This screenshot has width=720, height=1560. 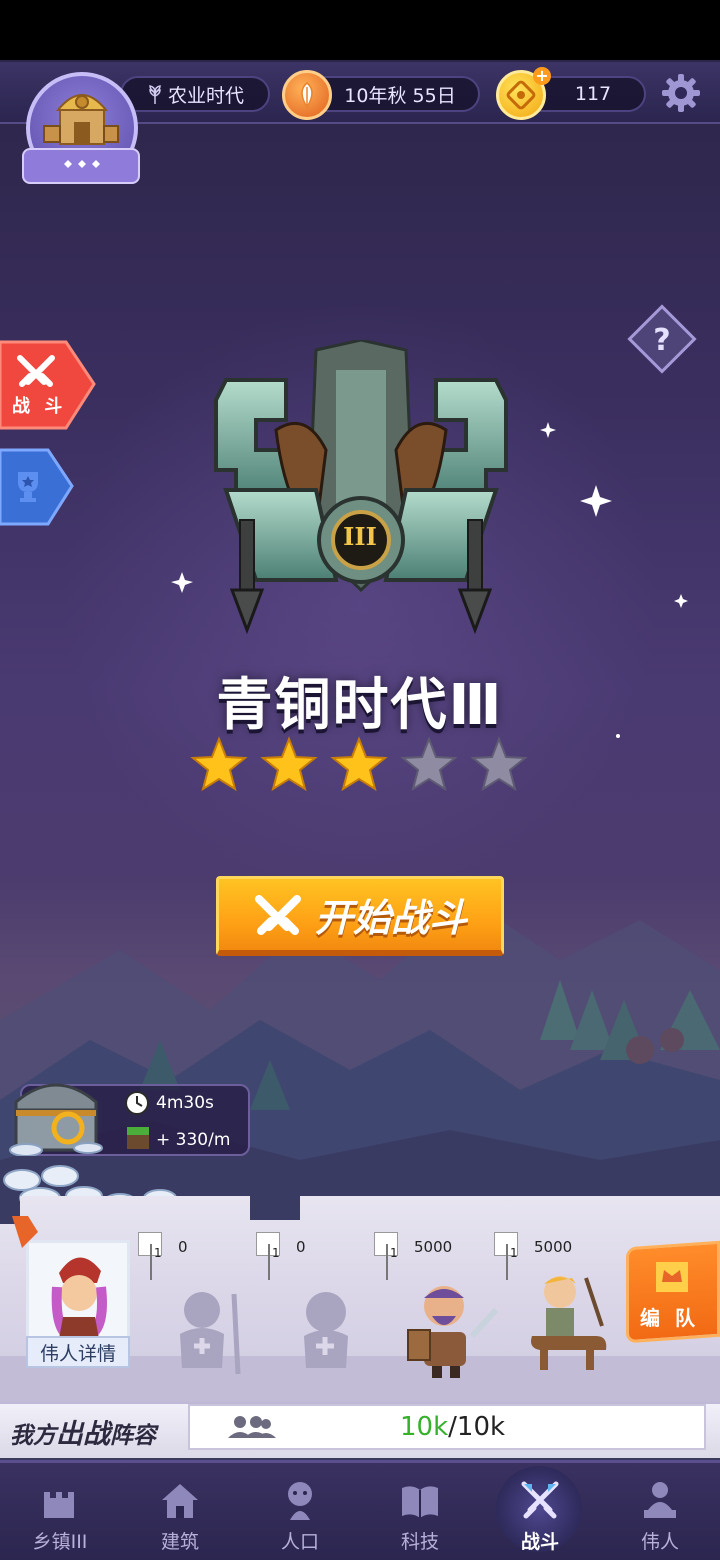 I want to click on lineup-title-part2: 出战, so click(x=83, y=1434).